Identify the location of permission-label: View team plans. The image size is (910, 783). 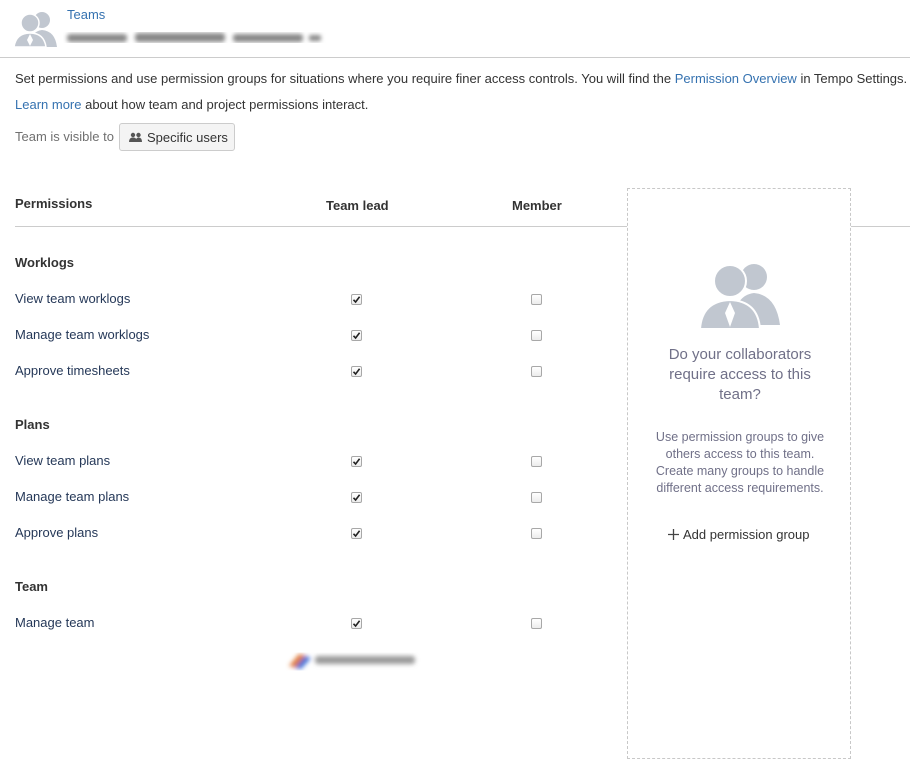
(63, 460).